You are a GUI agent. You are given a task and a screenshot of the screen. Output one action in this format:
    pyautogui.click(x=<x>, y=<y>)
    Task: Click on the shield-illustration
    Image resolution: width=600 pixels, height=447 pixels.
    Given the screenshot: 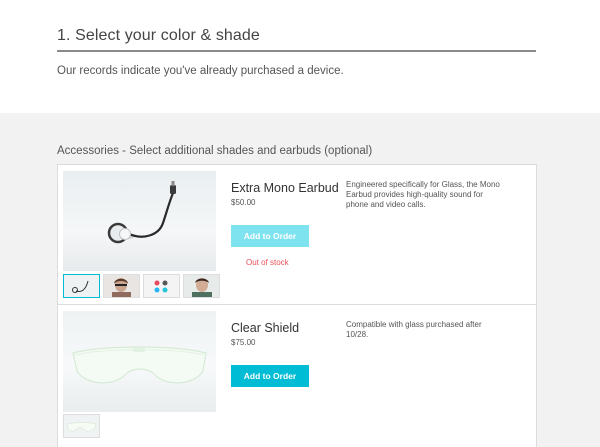 What is the action you would take?
    pyautogui.click(x=139, y=365)
    